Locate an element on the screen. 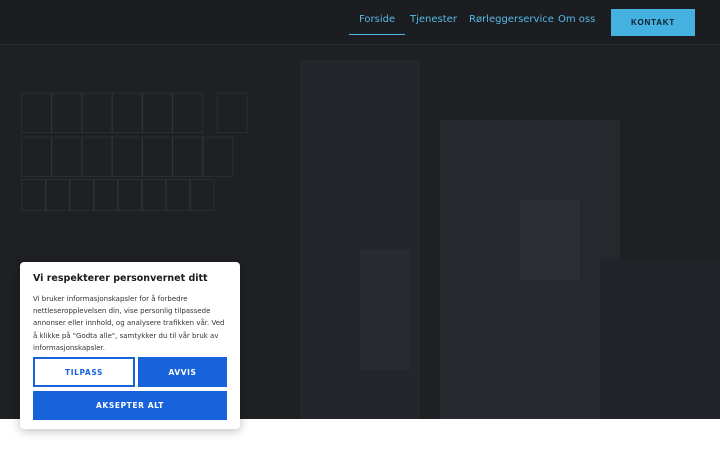 Image resolution: width=720 pixels, height=450 pixels. nav-item-tjenester: Tjenester is located at coordinates (433, 19).